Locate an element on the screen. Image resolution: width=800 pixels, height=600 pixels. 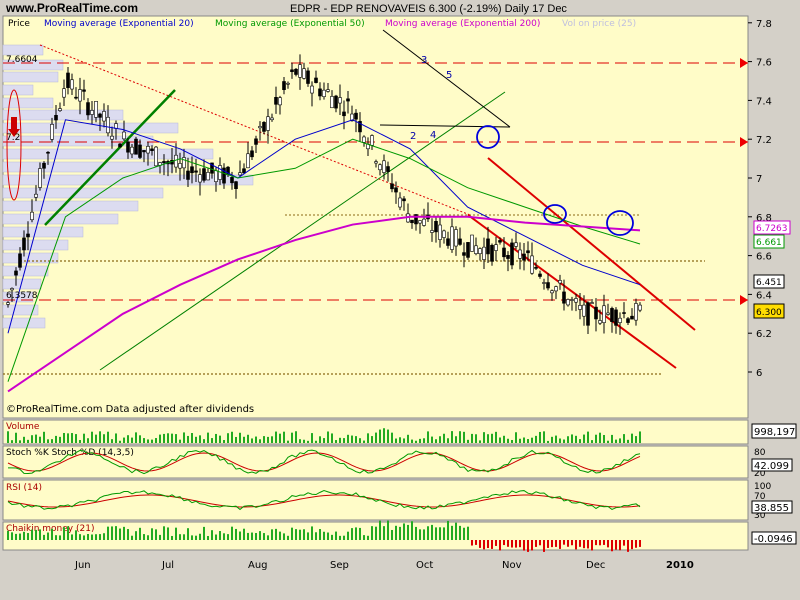
axis-tick-label: 7.2 is located at coordinates (764, 140).